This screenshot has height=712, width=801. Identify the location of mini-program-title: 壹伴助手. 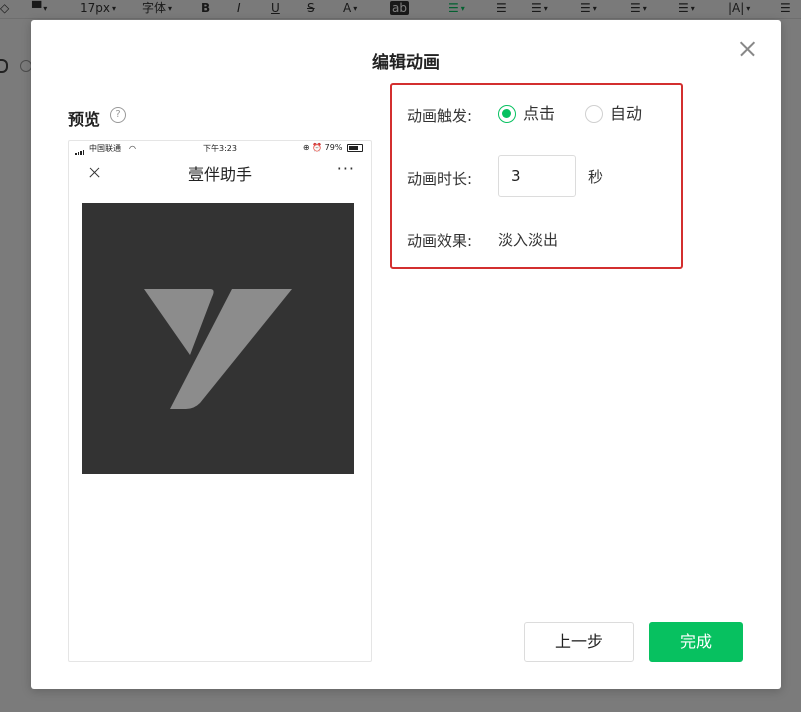
(219, 174).